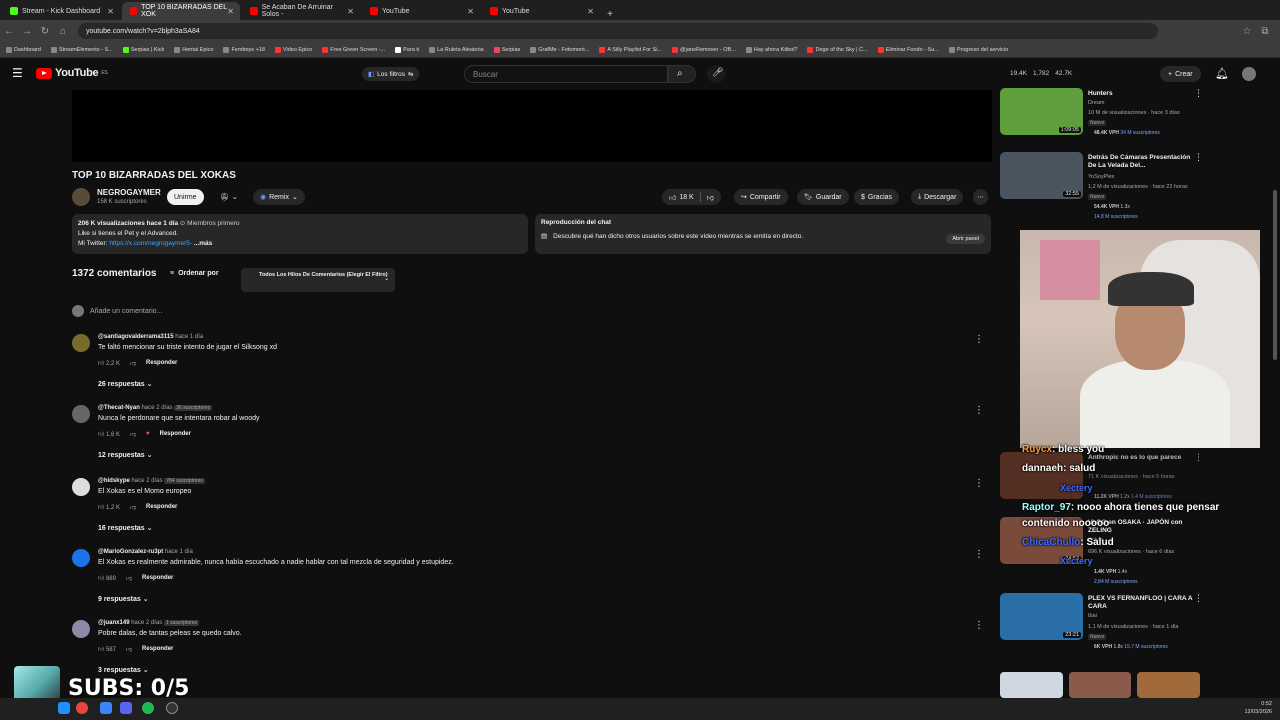 This screenshot has height=720, width=1280. Describe the element at coordinates (123, 670) in the screenshot. I see `replies-toggle: 3 respuestas ⌄` at that location.